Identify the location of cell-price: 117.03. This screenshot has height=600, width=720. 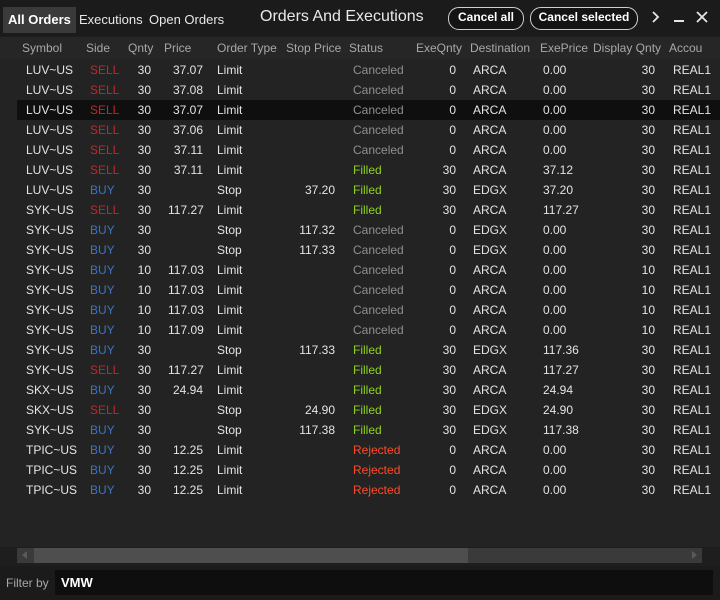
(186, 270).